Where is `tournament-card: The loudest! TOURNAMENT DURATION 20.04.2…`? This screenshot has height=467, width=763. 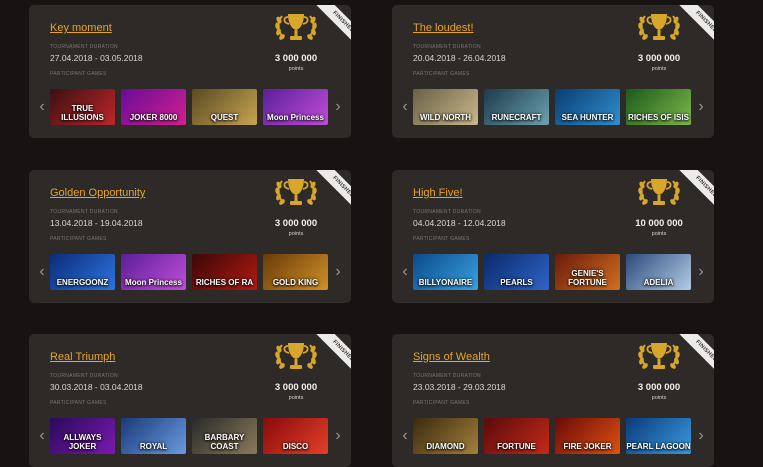 tournament-card: The loudest! TOURNAMENT DURATION 20.04.2… is located at coordinates (553, 71).